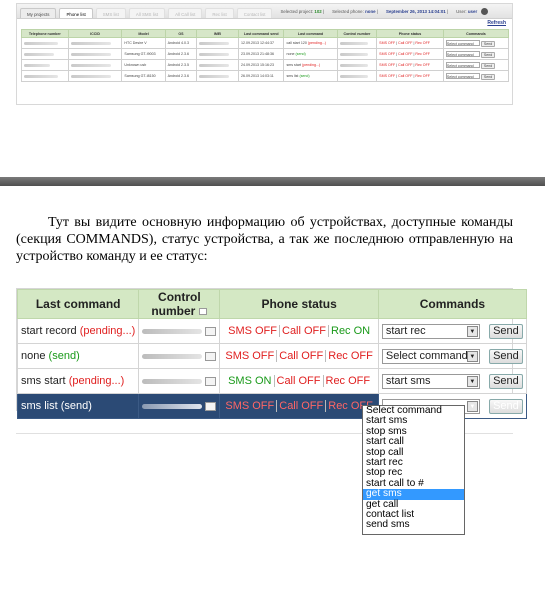 The width and height of the screenshot is (545, 613). I want to click on last-command-cell: call start 120 (pending...), so click(310, 43).